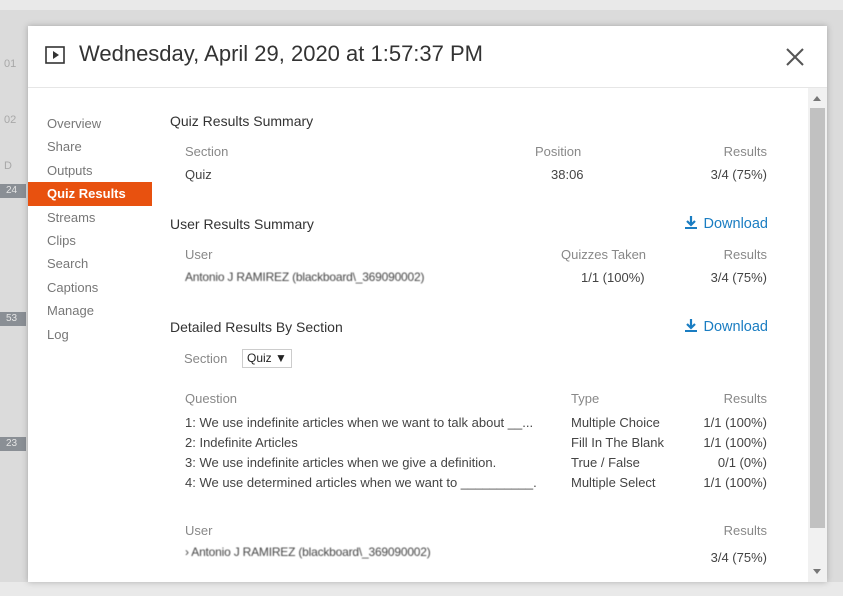 Image resolution: width=843 pixels, height=596 pixels. I want to click on sidebar-item-streams: Streams, so click(90, 217).